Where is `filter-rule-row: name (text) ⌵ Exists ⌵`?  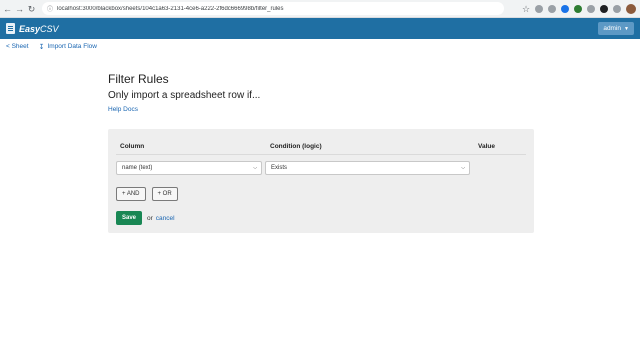 filter-rule-row: name (text) ⌵ Exists ⌵ is located at coordinates (321, 168).